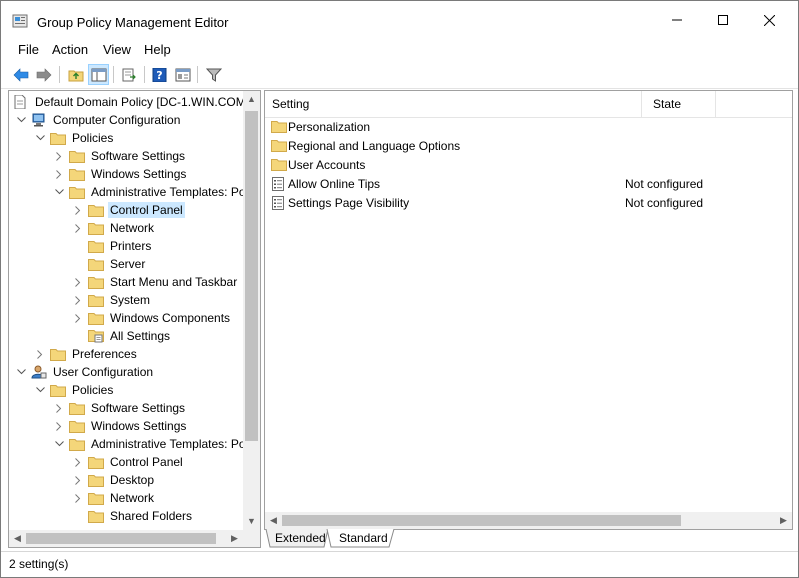  What do you see at coordinates (677, 20) in the screenshot?
I see `minimize-button` at bounding box center [677, 20].